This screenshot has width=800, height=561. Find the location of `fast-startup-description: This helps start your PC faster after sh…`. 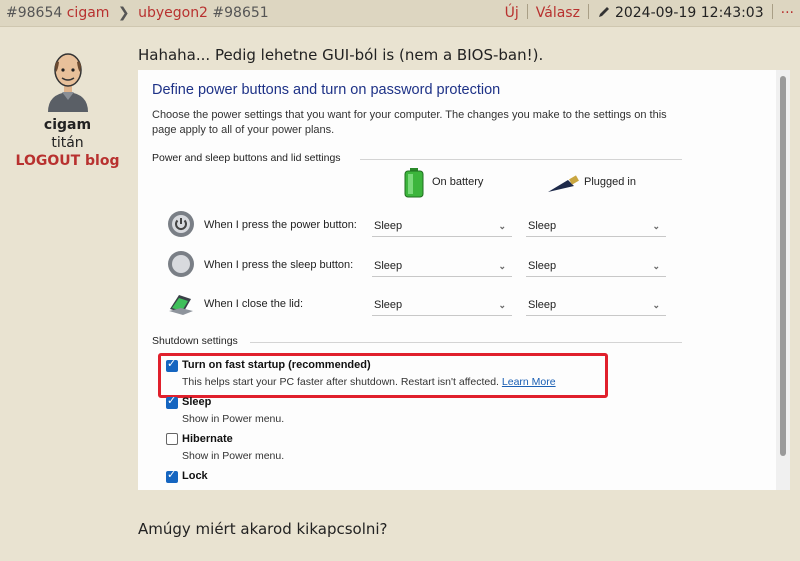

fast-startup-description: This helps start your PC faster after sh… is located at coordinates (369, 382).